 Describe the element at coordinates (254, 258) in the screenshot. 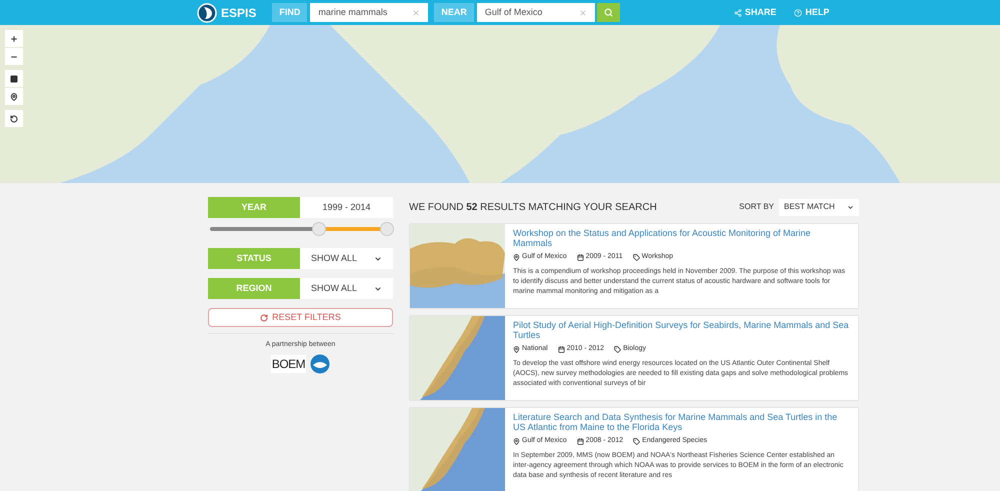

I see `filter-label: STATUS` at that location.